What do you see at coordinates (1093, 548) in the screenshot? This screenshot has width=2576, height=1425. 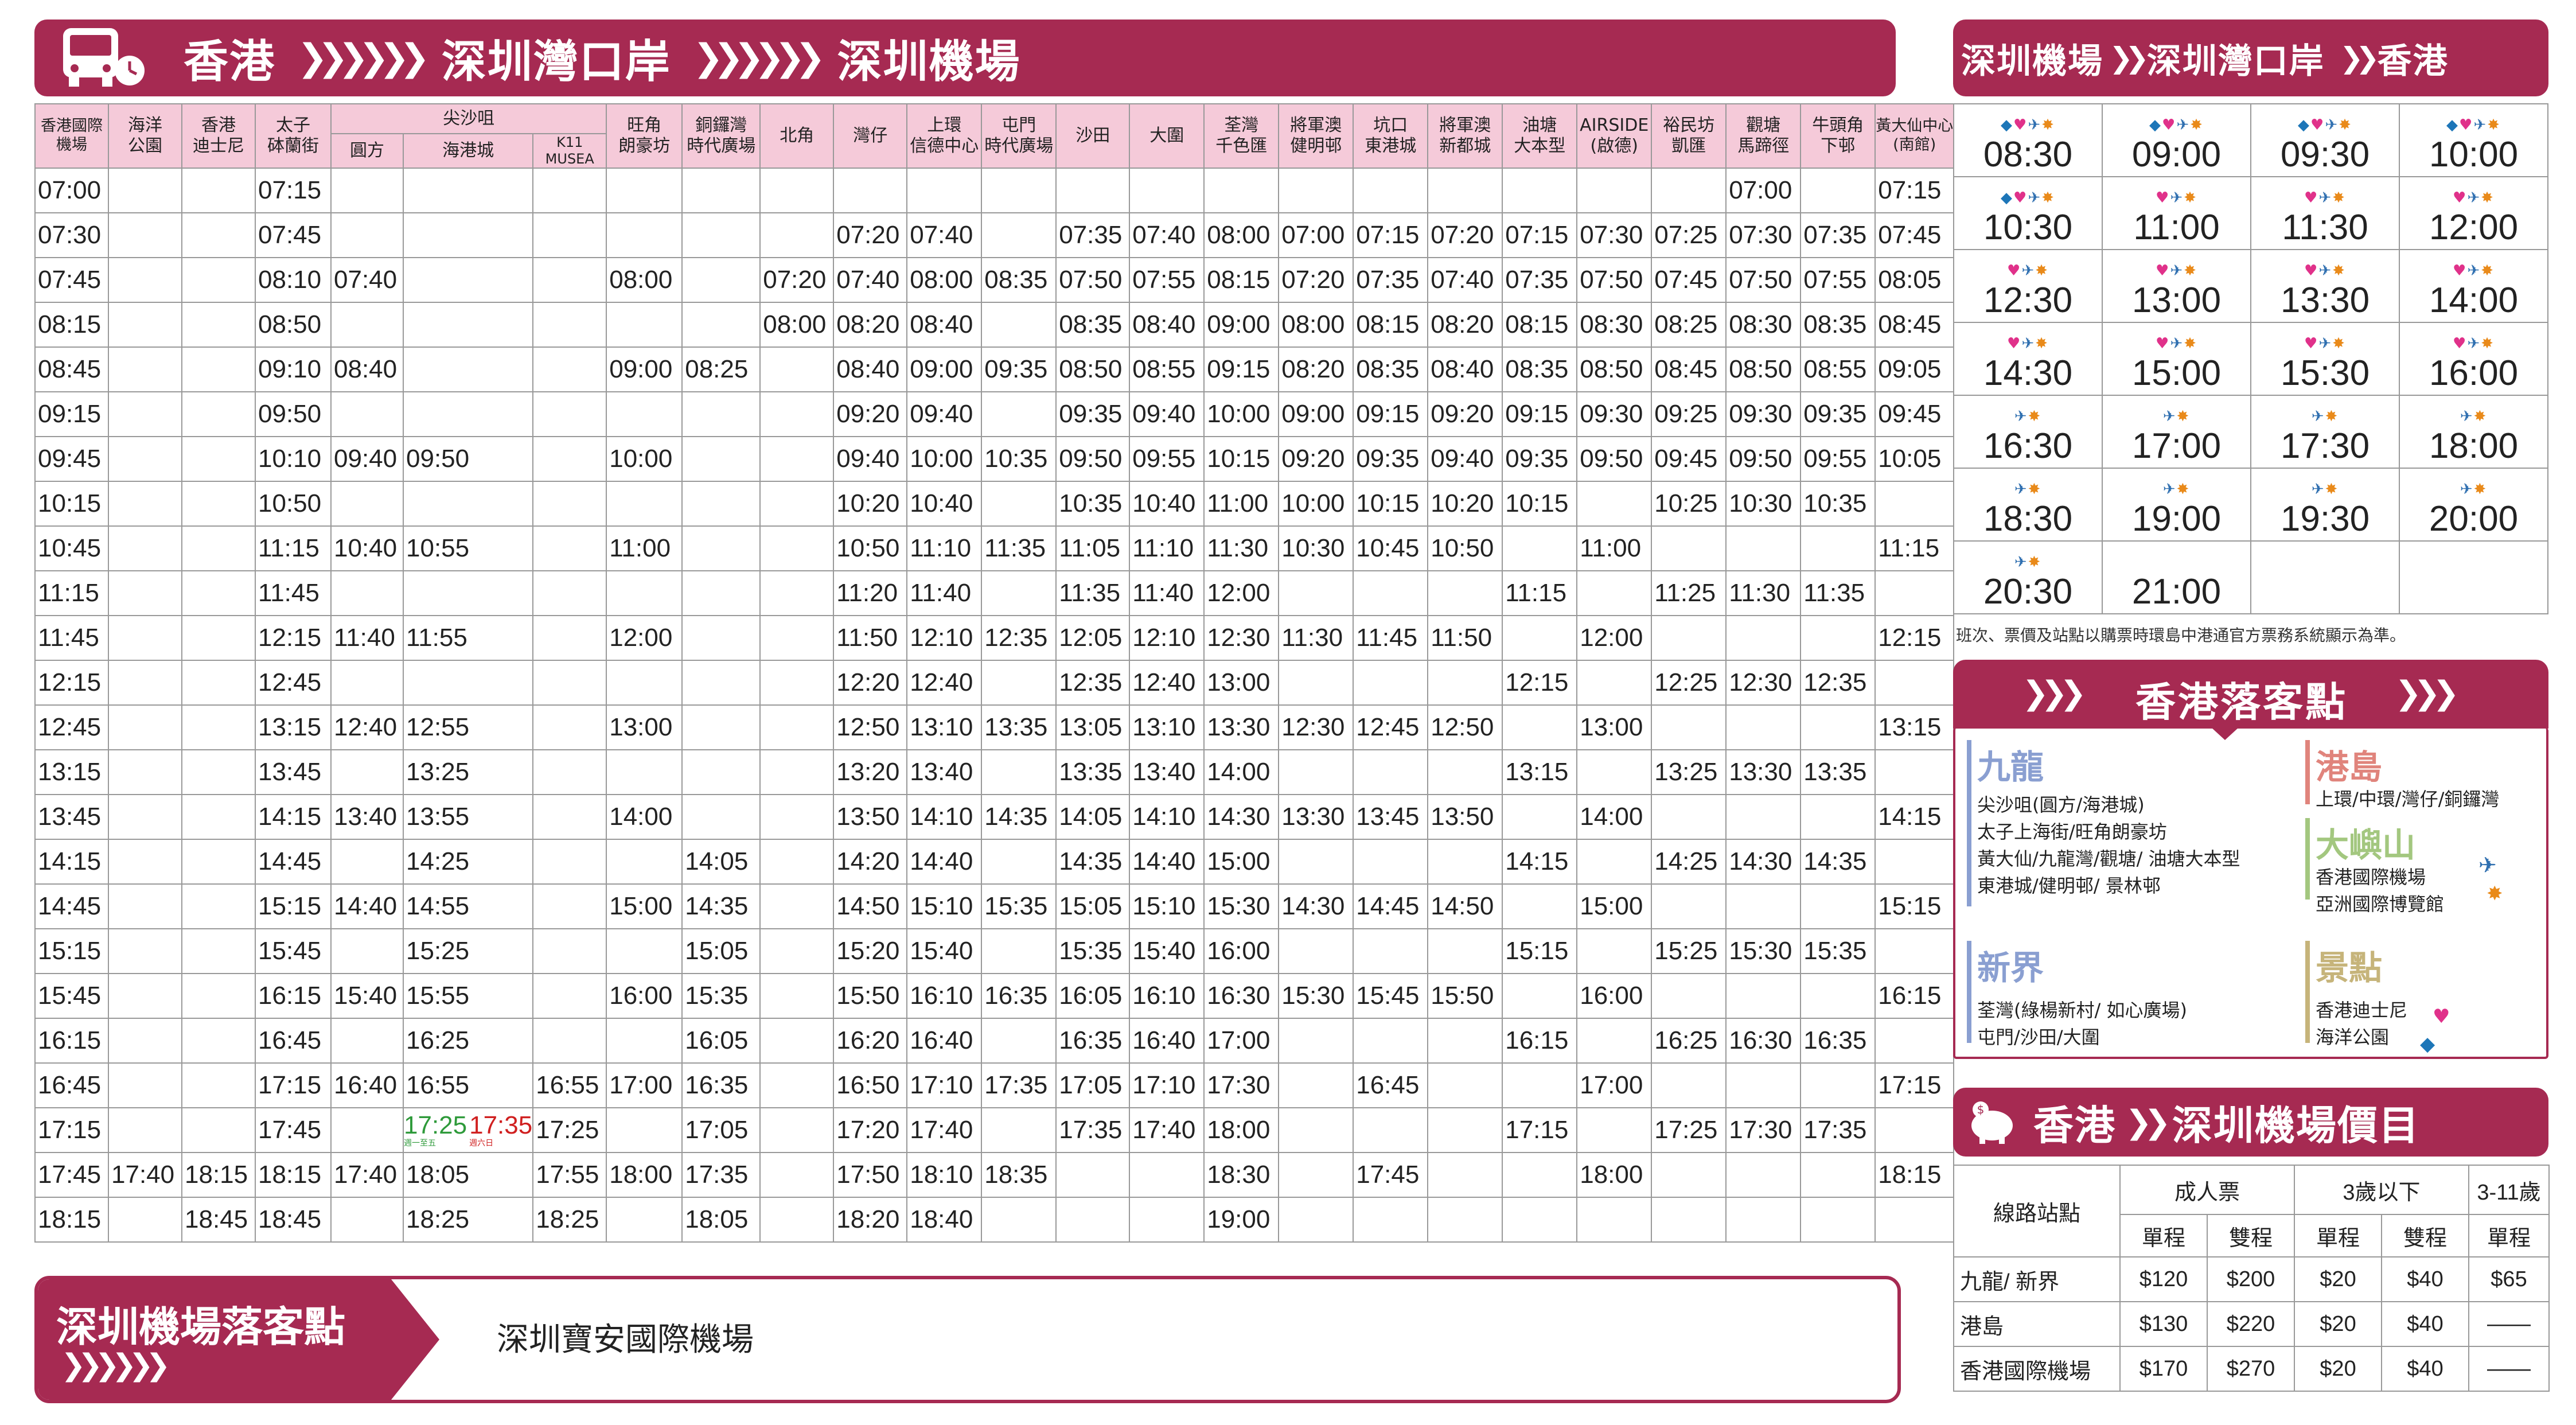 I see `table-cell: 11:05` at bounding box center [1093, 548].